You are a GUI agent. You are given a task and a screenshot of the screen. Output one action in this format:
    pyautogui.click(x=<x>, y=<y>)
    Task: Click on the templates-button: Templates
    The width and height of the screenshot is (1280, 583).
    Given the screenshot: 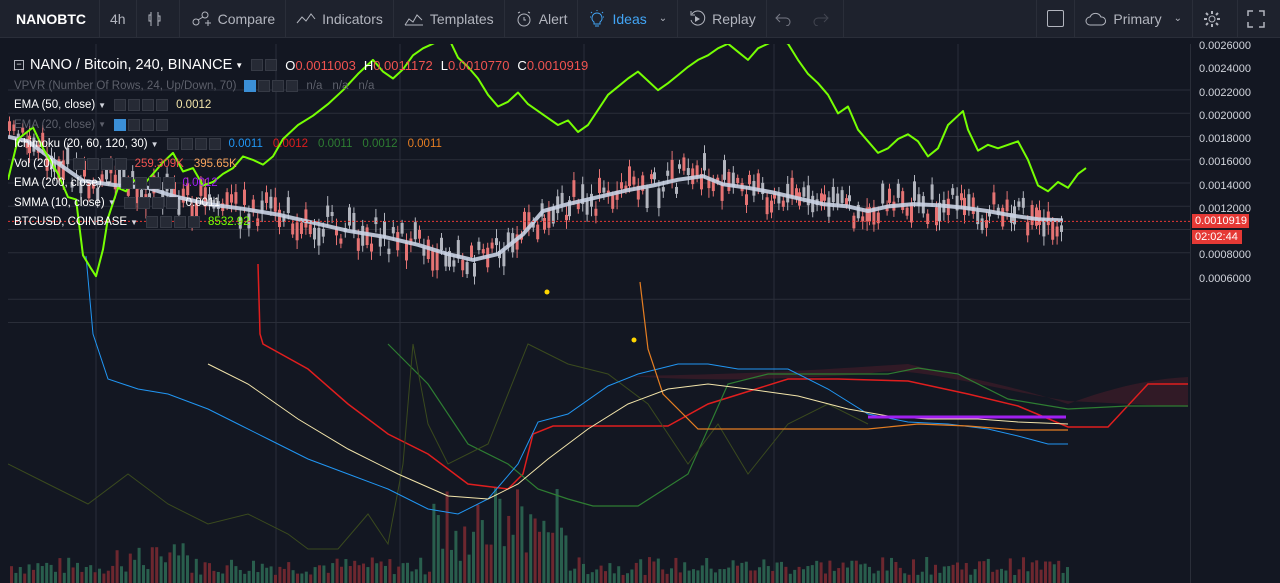 What is the action you would take?
    pyautogui.click(x=449, y=19)
    